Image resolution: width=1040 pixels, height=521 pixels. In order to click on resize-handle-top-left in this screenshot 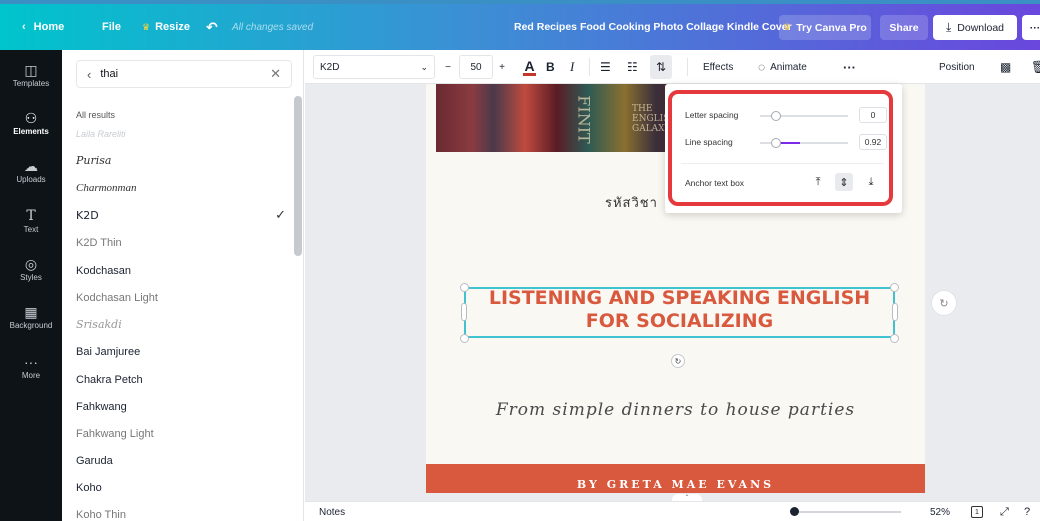, I will do `click(464, 287)`.